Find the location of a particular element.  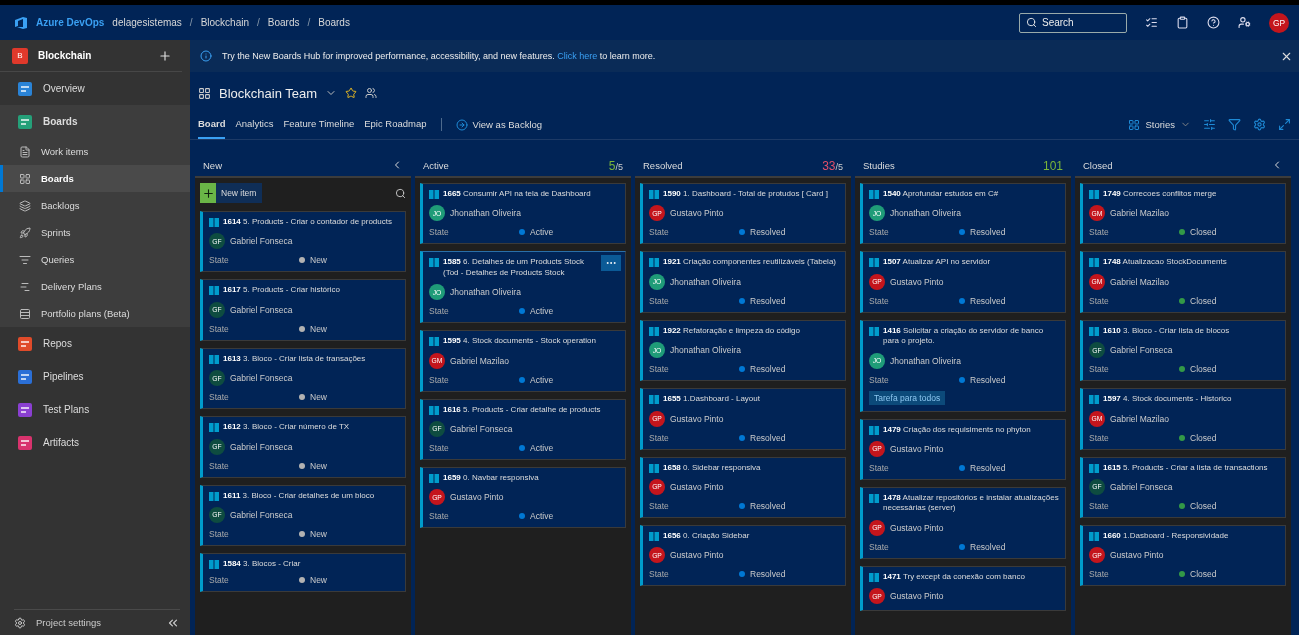

nav-subitem: Portfolio plans (Beta) is located at coordinates (95, 313).